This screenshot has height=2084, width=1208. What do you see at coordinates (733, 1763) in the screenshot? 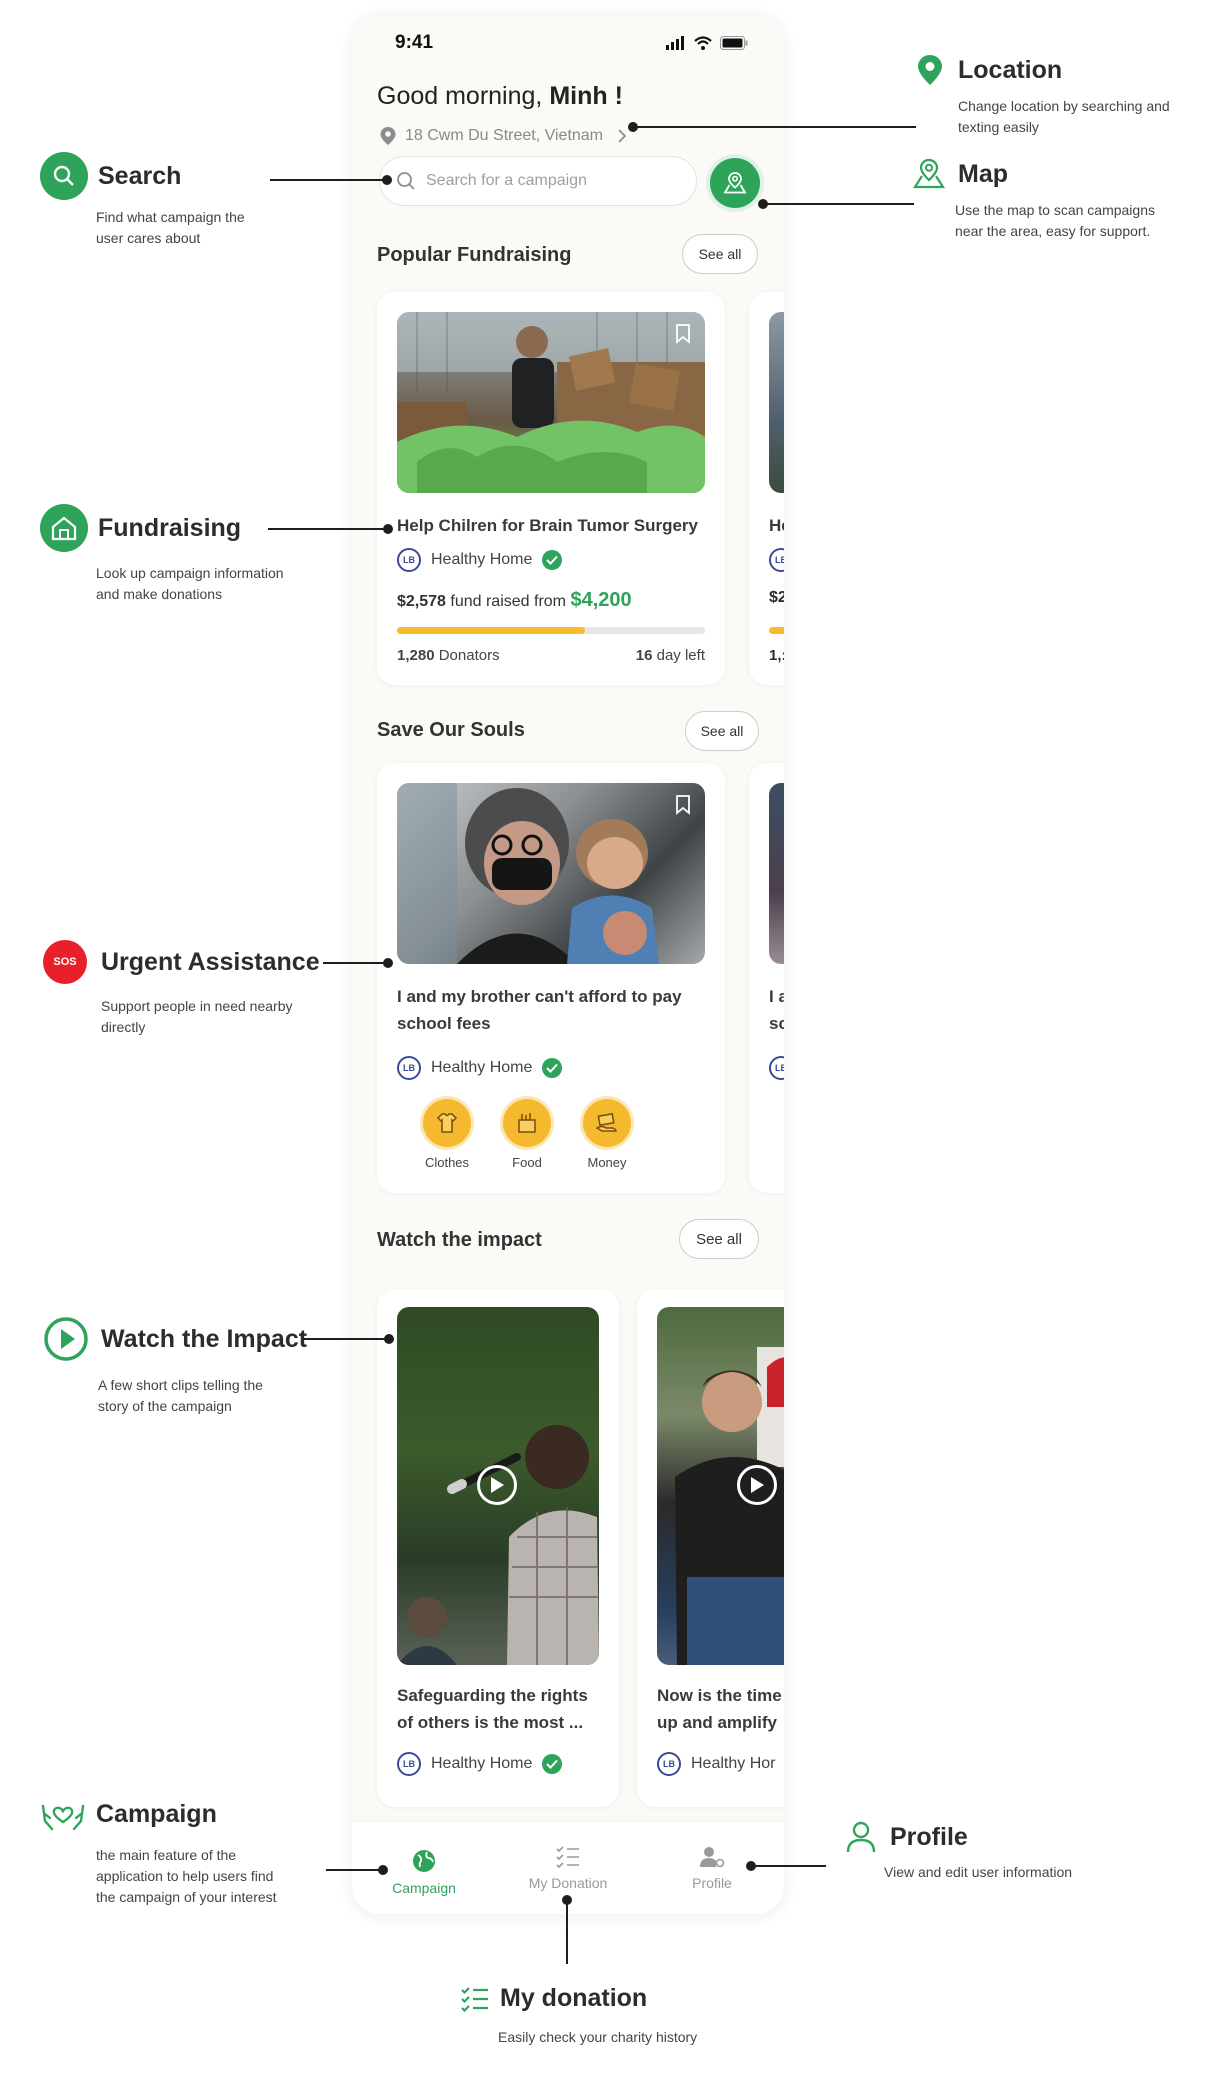
I see `org-name: Healthy Hor` at bounding box center [733, 1763].